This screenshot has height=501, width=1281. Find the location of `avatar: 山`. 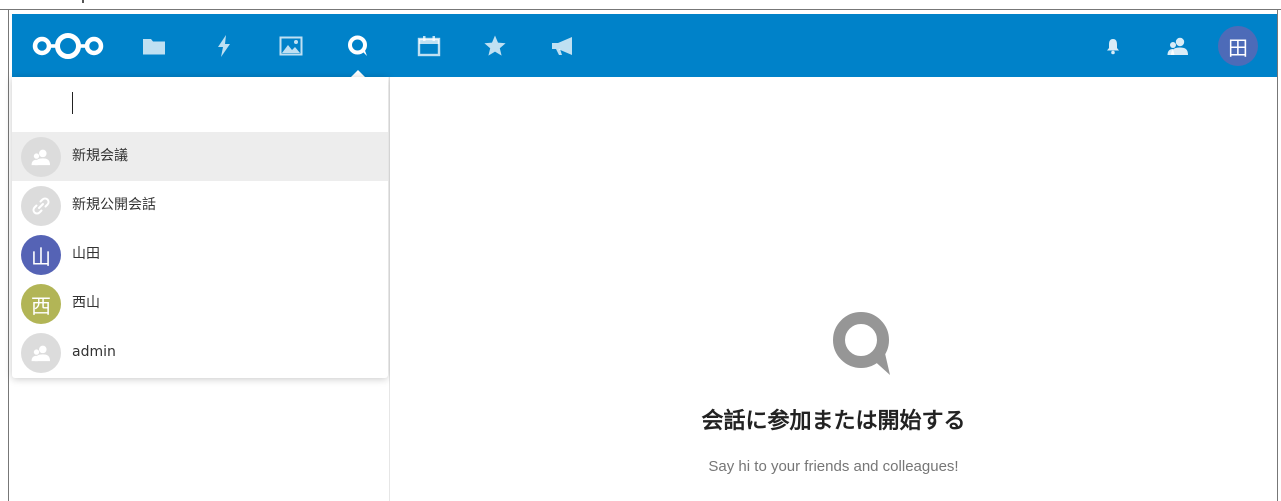

avatar: 山 is located at coordinates (41, 255).